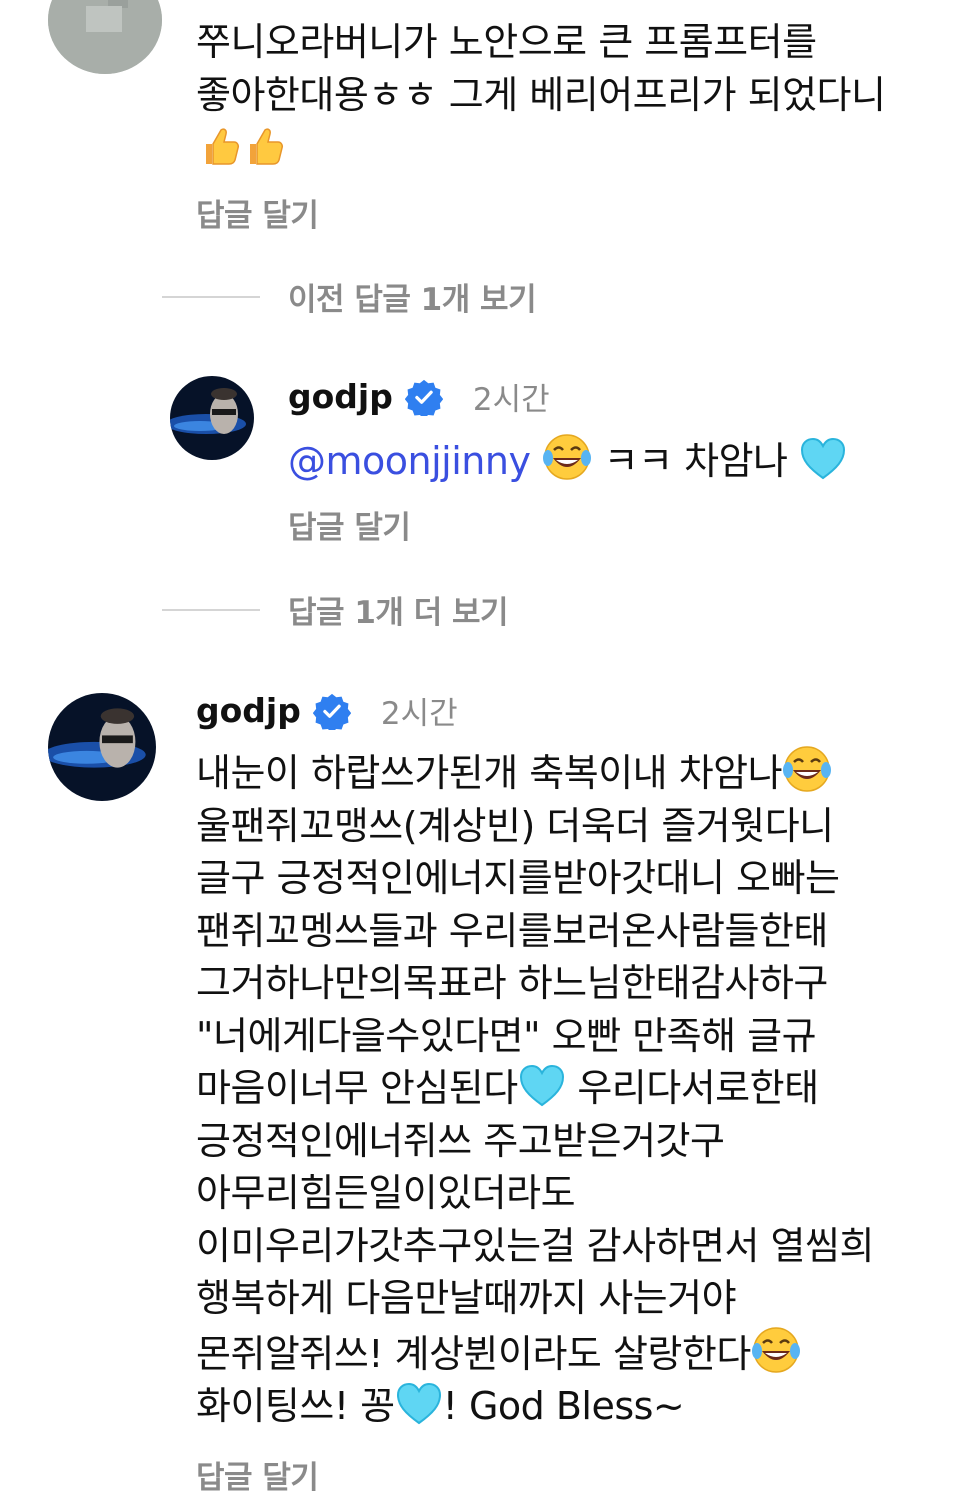 The image size is (966, 1503). I want to click on comment-line: 그거하나만의목표라 하느님한태감사하구, so click(512, 983).